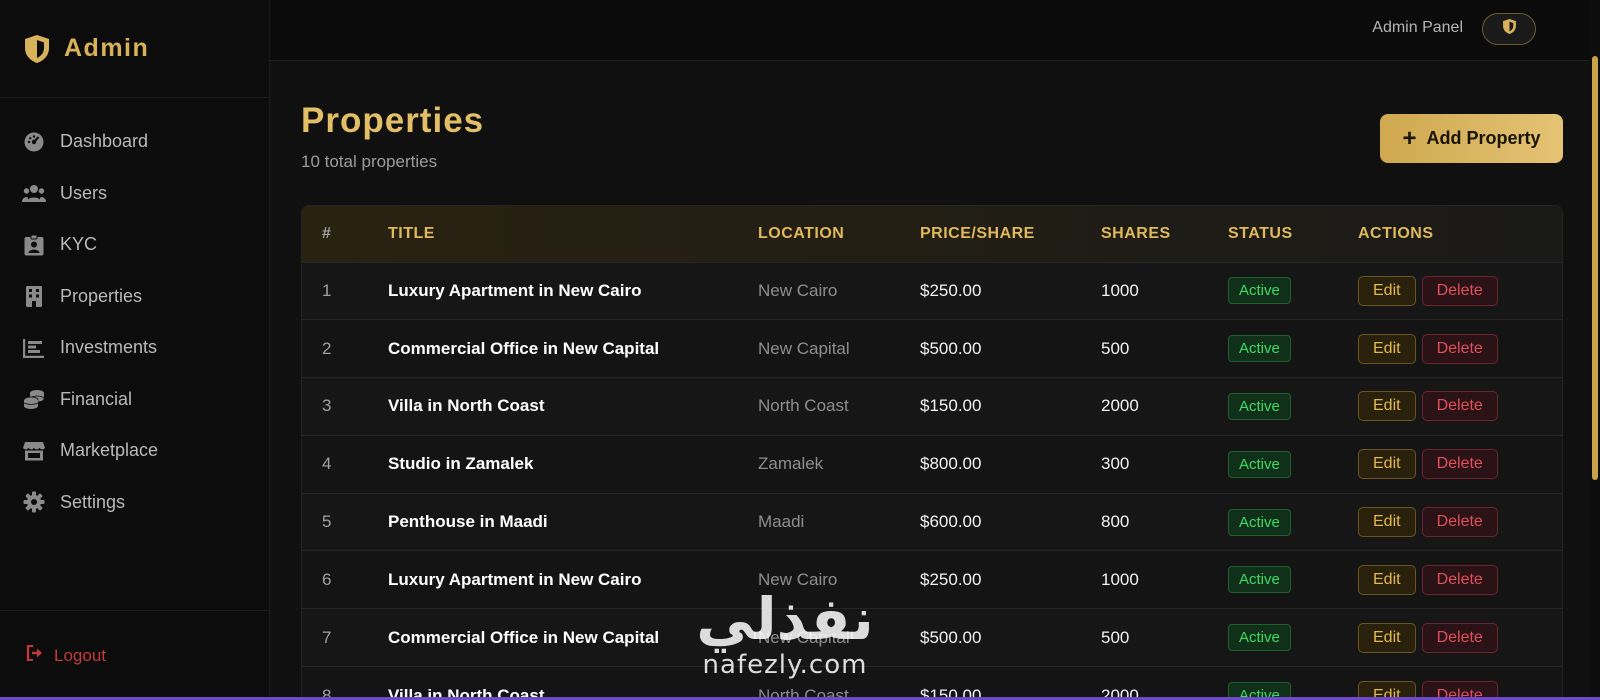  What do you see at coordinates (109, 347) in the screenshot?
I see `sidebar-item-label: Investments` at bounding box center [109, 347].